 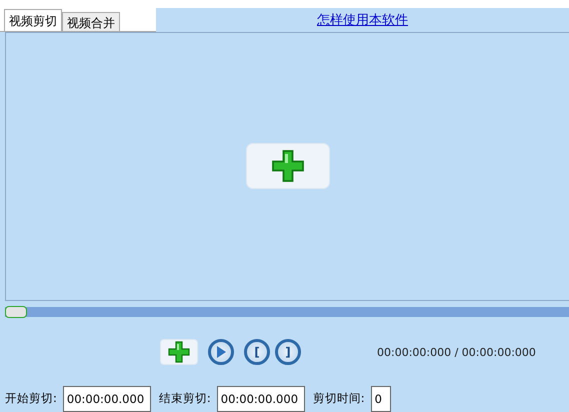 I want to click on add-button, so click(x=179, y=352).